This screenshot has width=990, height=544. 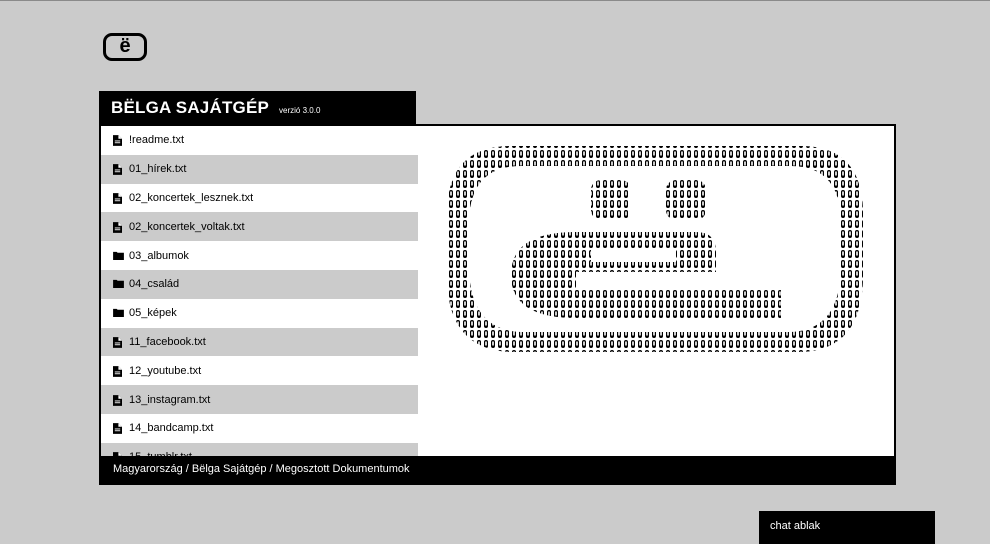 I want to click on file-label: 02_koncertek_lesznek.txt, so click(x=191, y=197).